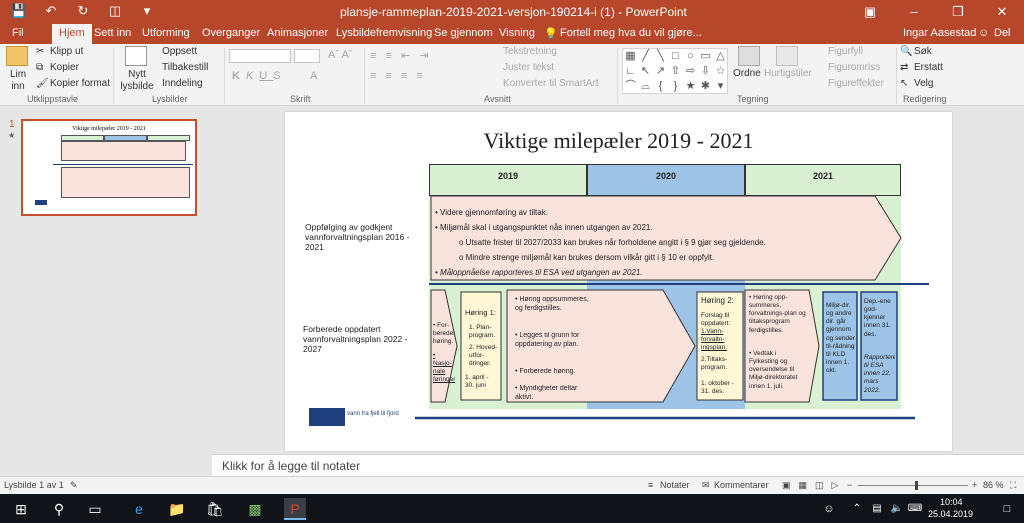 This screenshot has width=1024, height=523. Describe the element at coordinates (1007, 509) in the screenshot. I see `notifications-icon: □` at that location.